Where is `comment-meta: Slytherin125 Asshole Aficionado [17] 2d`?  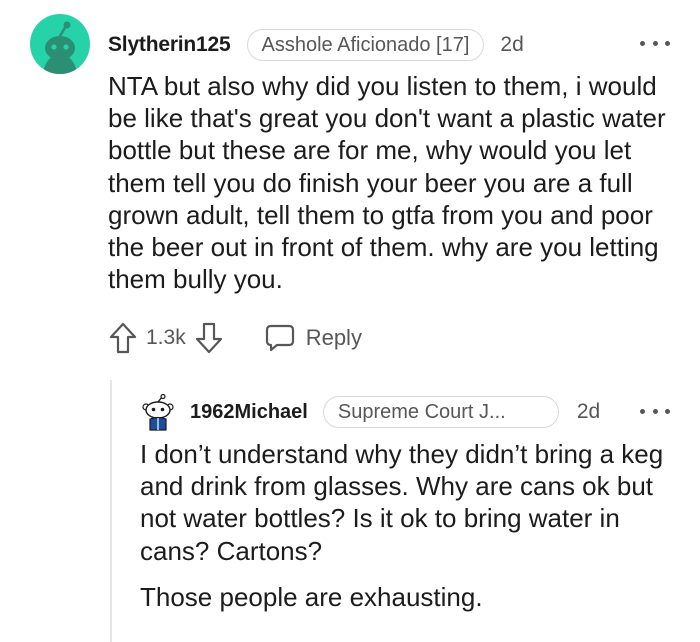
comment-meta: Slytherin125 Asshole Aficionado [17] 2d is located at coordinates (316, 45).